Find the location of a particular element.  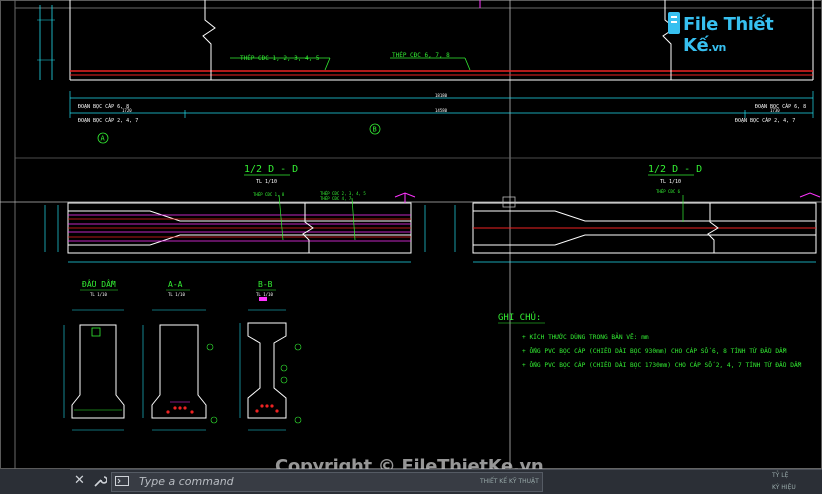

brand-name: File Thiết Kế.vn is located at coordinates (728, 35).